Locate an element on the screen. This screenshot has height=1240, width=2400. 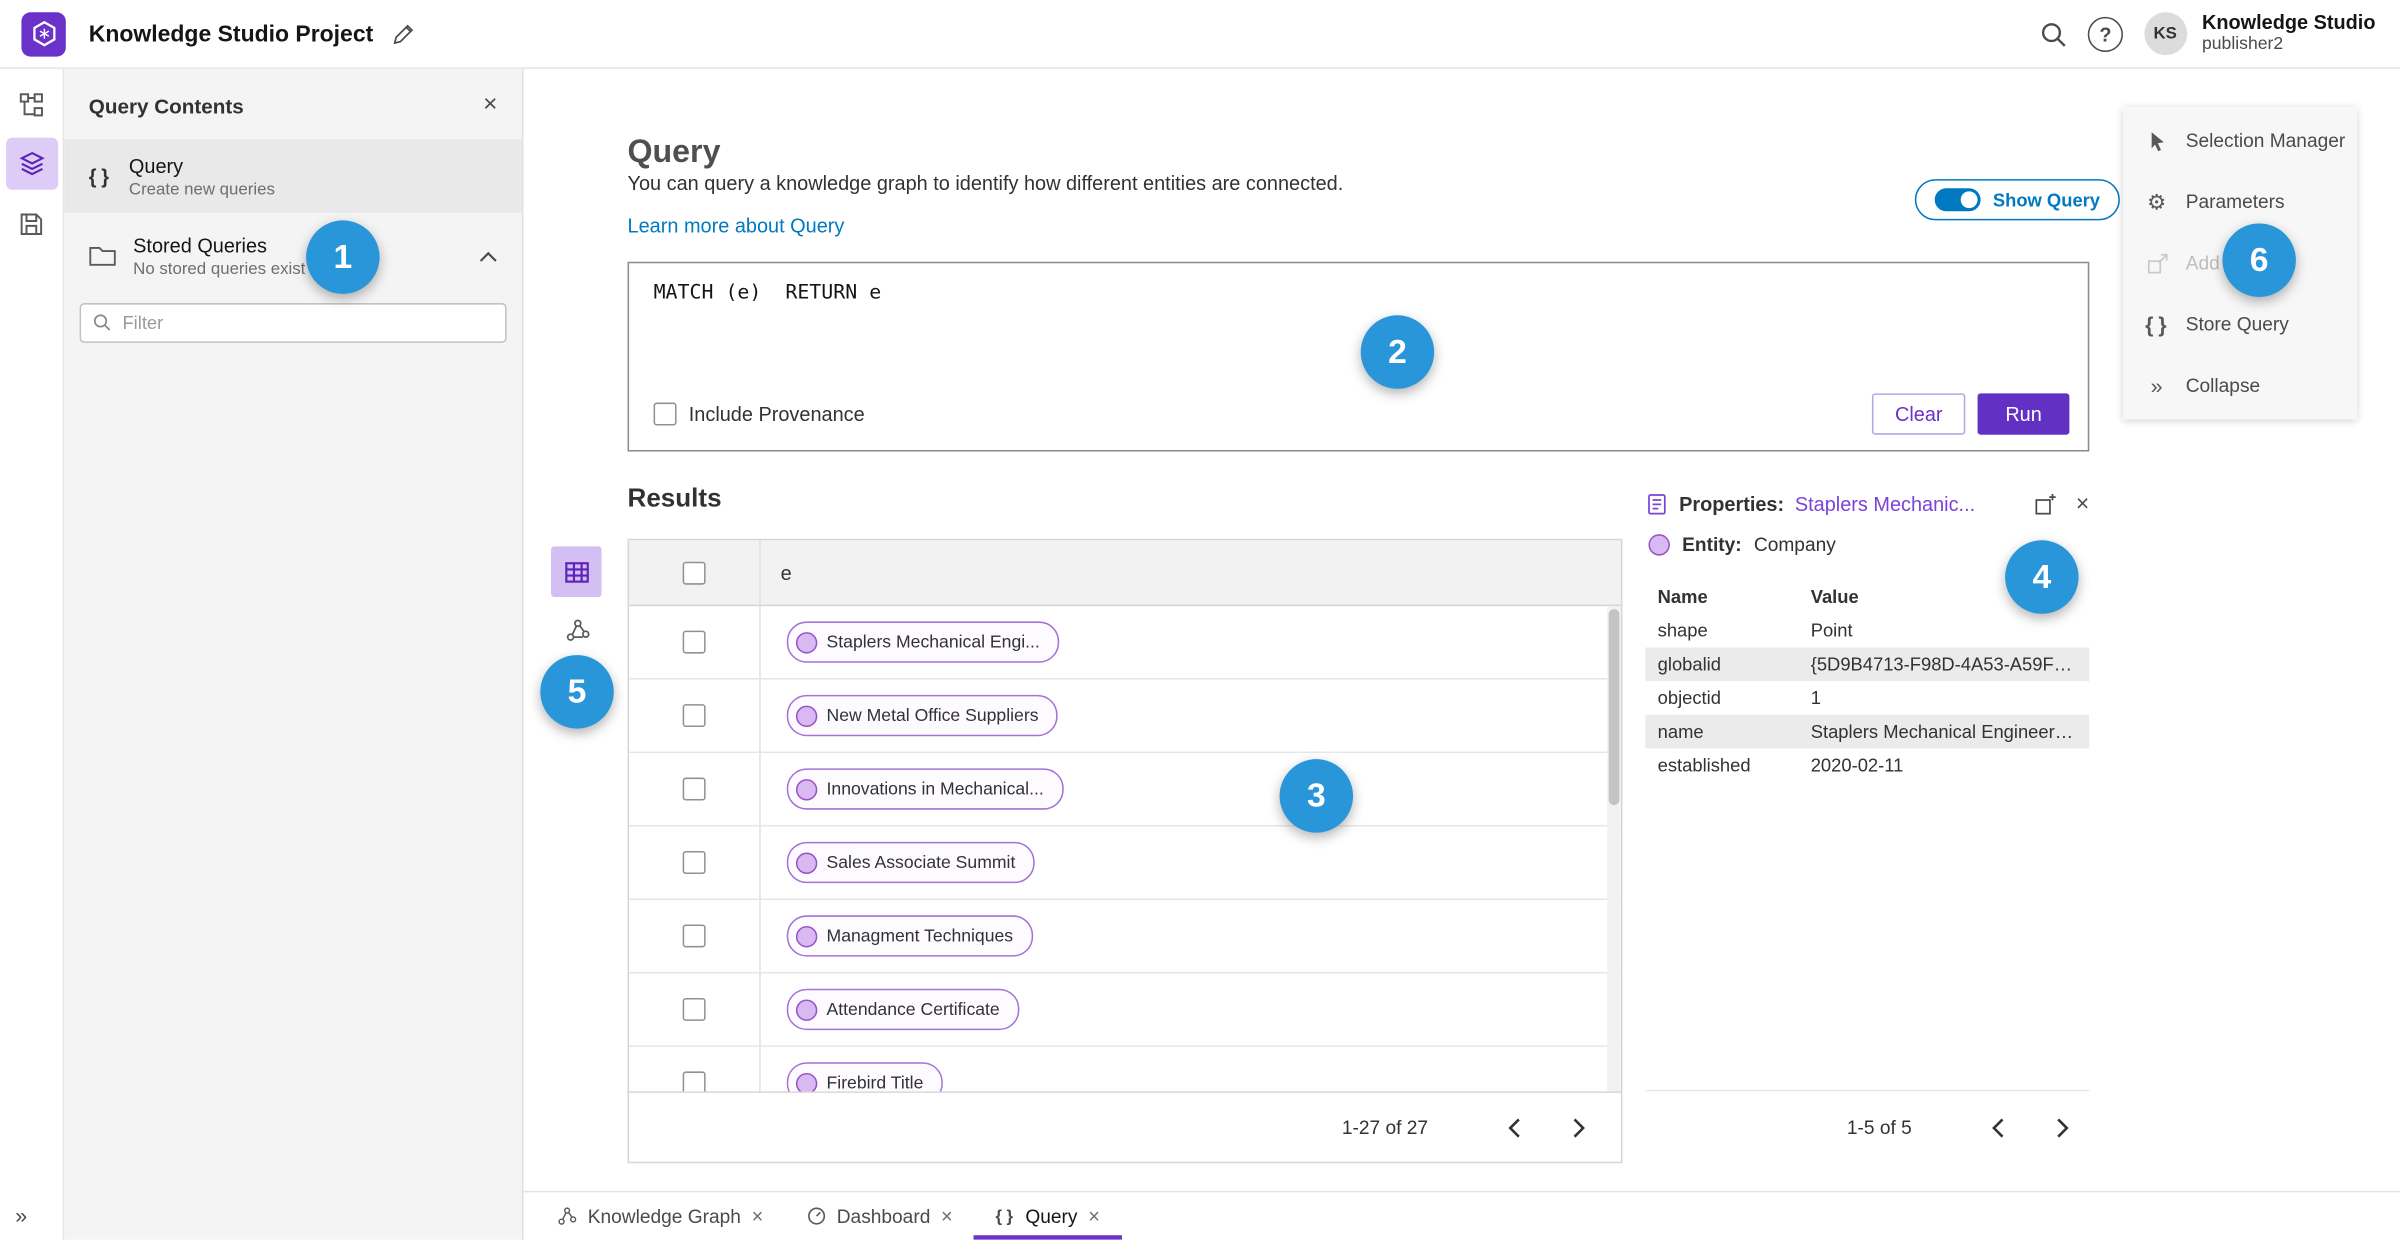
menu-item-collapse: » Collapse is located at coordinates (2240, 385).